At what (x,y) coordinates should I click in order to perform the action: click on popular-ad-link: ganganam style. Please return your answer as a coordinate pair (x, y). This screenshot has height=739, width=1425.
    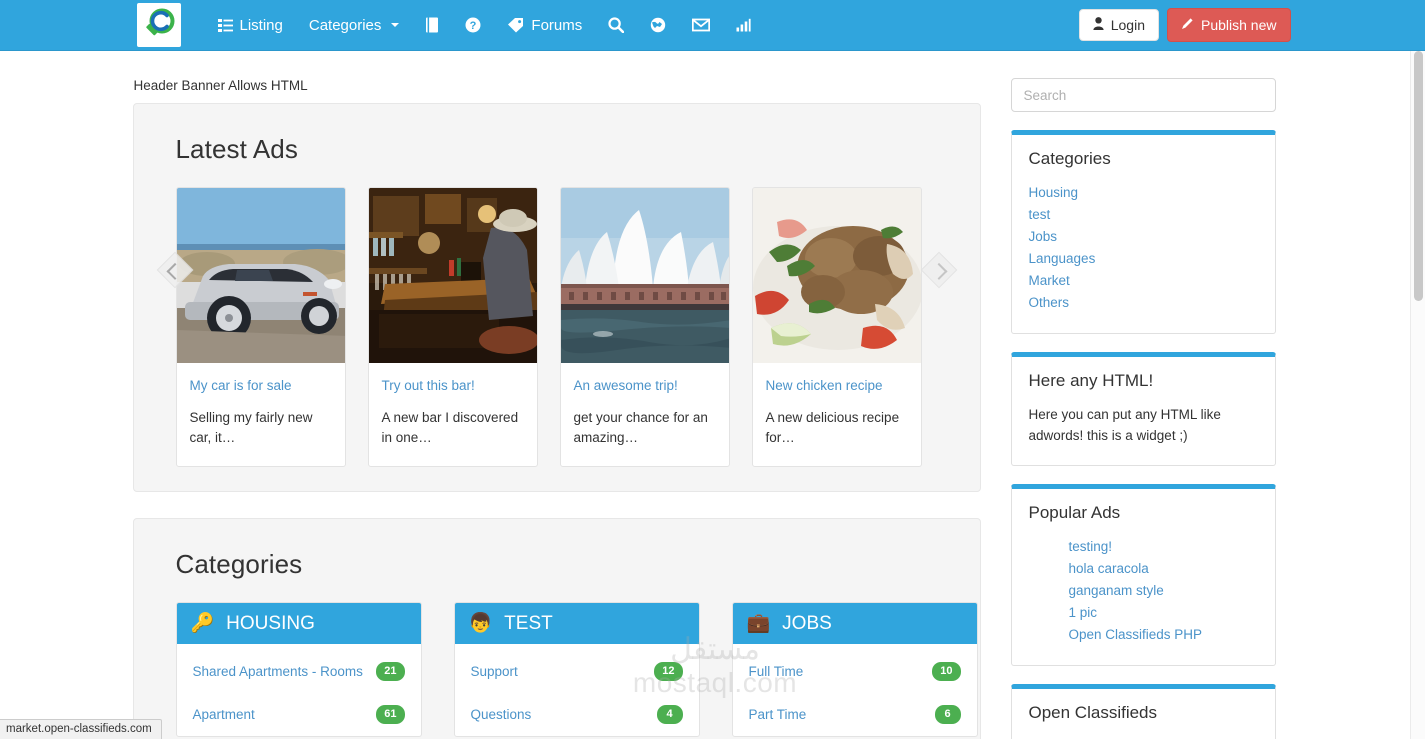
    Looking at the image, I should click on (1116, 590).